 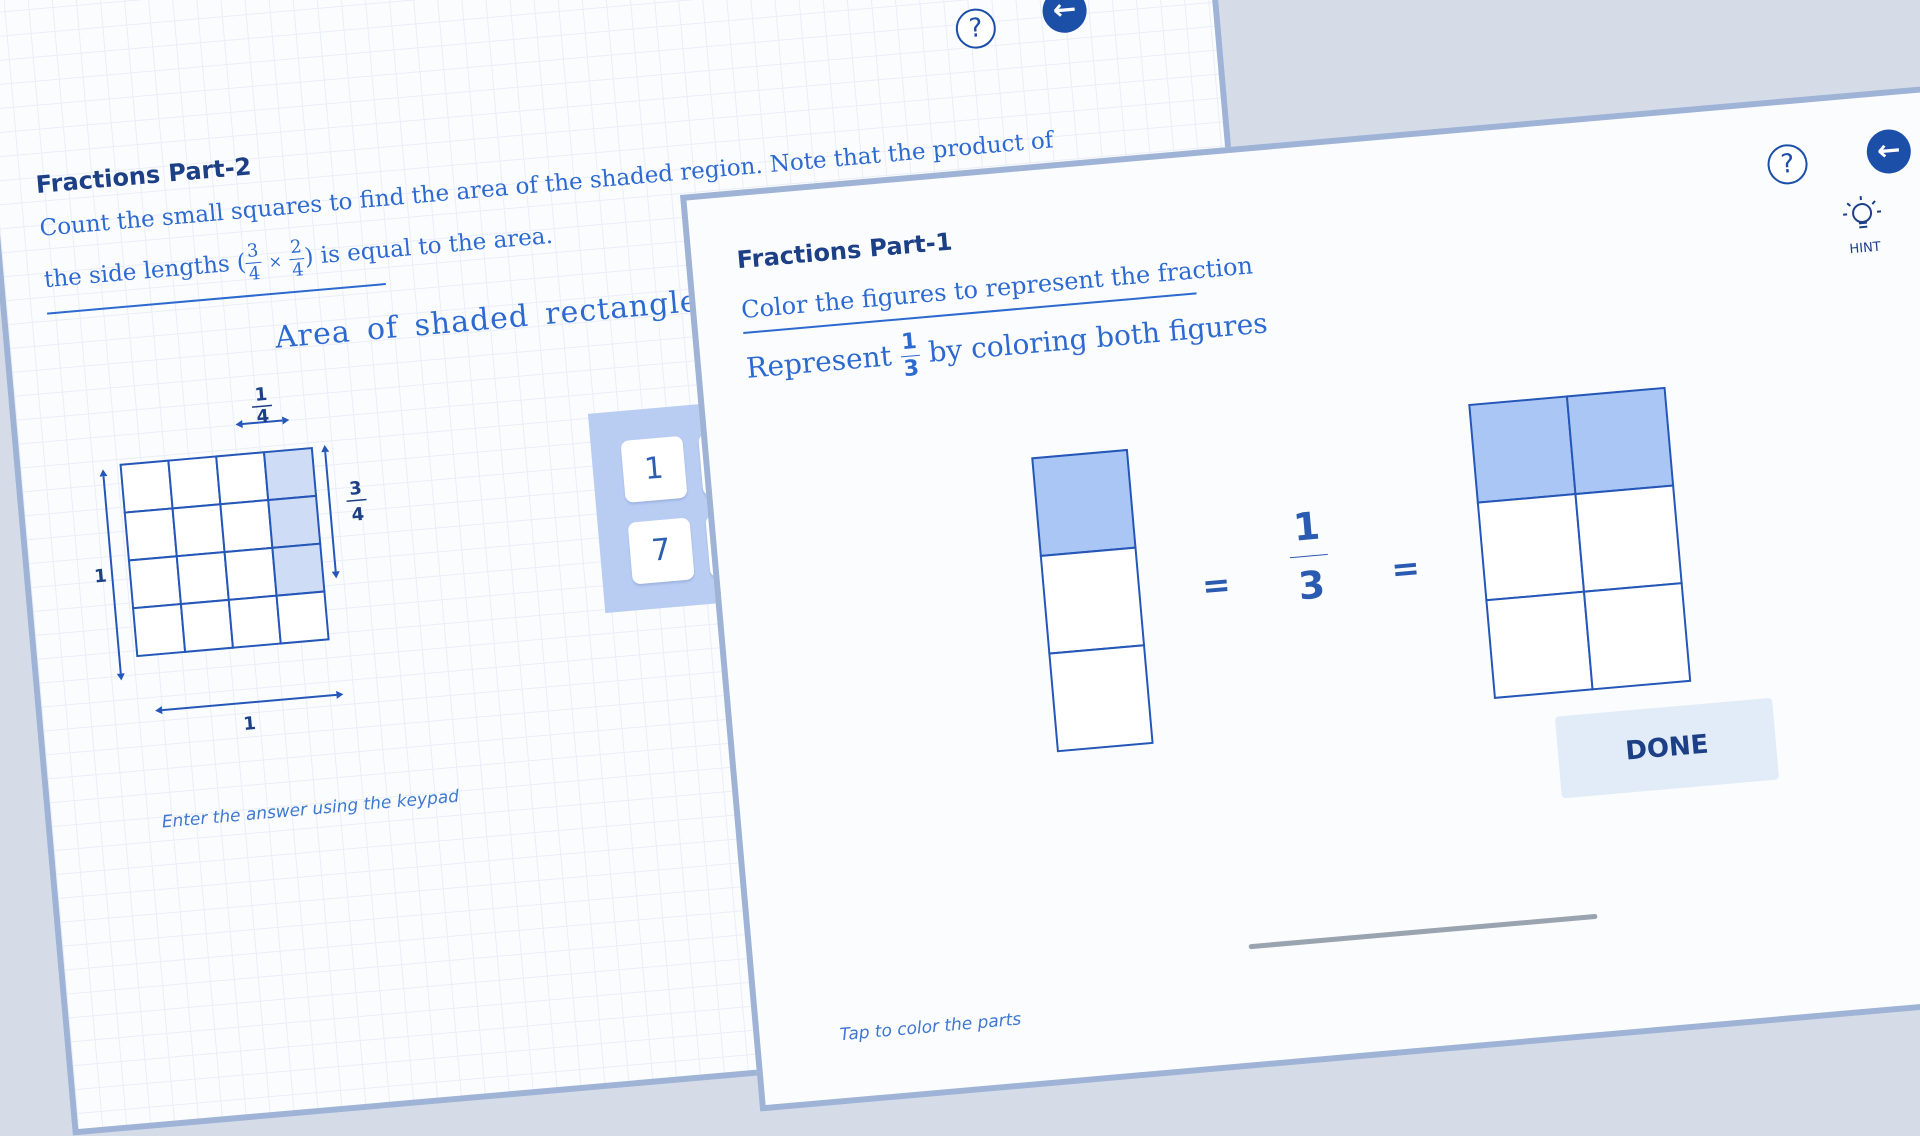 I want to click on times-symbol: ×, so click(x=275, y=261).